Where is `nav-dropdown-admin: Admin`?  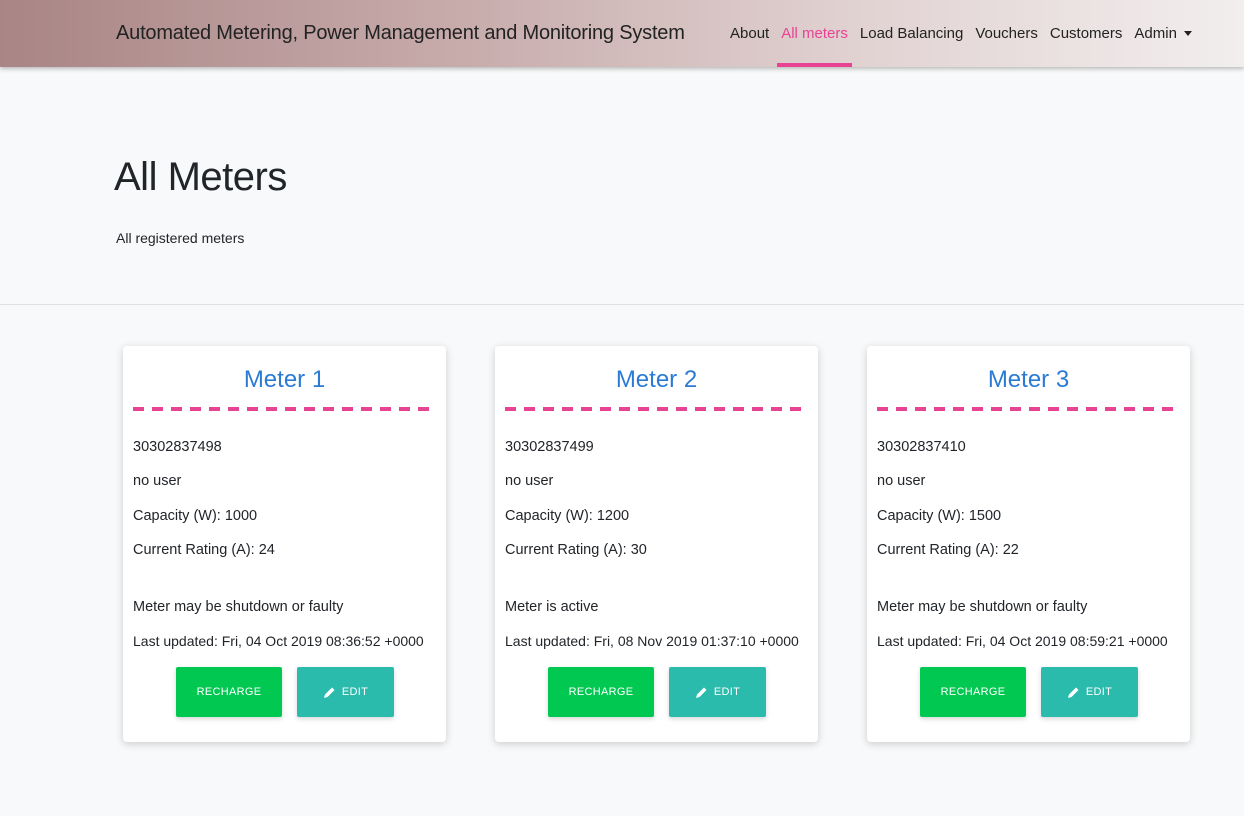 nav-dropdown-admin: Admin is located at coordinates (1163, 33).